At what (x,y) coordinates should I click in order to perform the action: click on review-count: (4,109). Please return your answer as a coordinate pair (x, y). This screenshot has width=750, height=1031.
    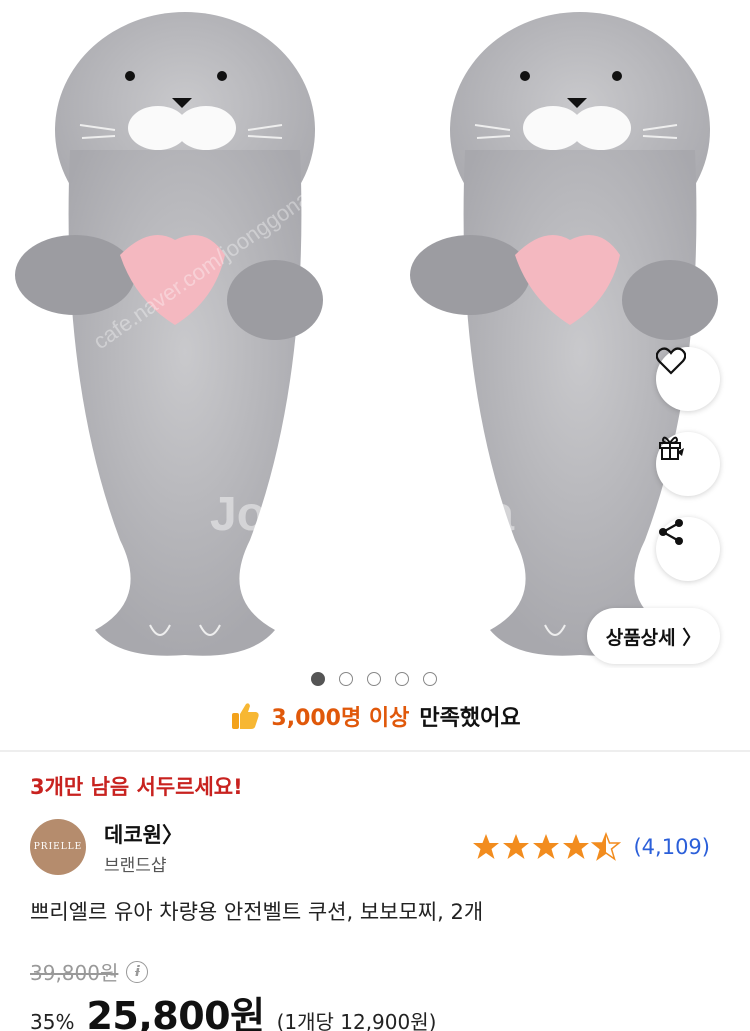
    Looking at the image, I should click on (671, 847).